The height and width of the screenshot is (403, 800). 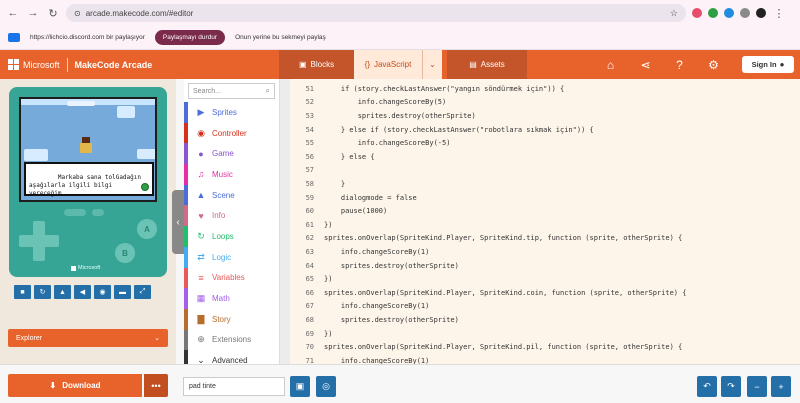 I want to click on a-button: A, so click(x=147, y=229).